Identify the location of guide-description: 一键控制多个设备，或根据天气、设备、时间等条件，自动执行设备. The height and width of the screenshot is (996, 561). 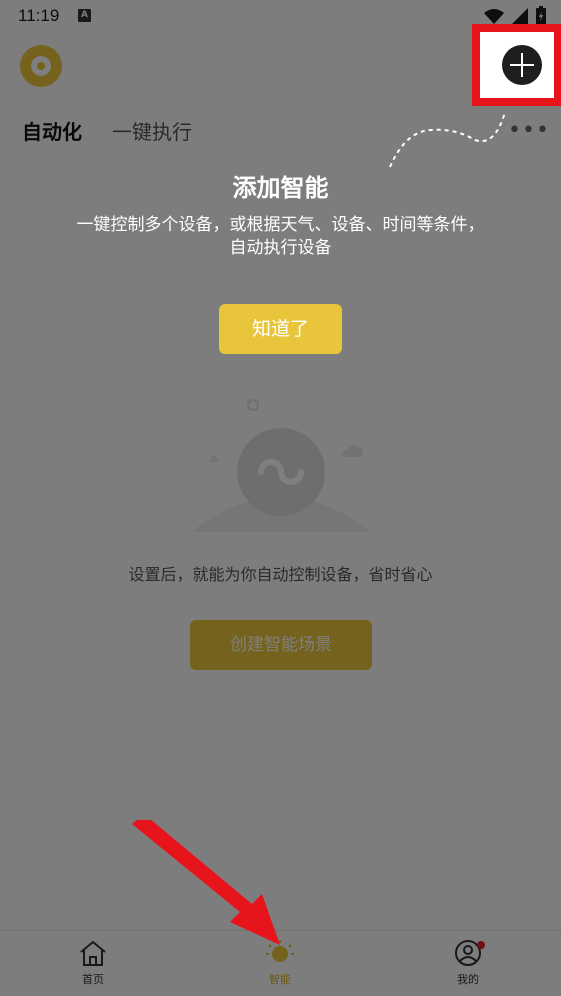
(280, 236).